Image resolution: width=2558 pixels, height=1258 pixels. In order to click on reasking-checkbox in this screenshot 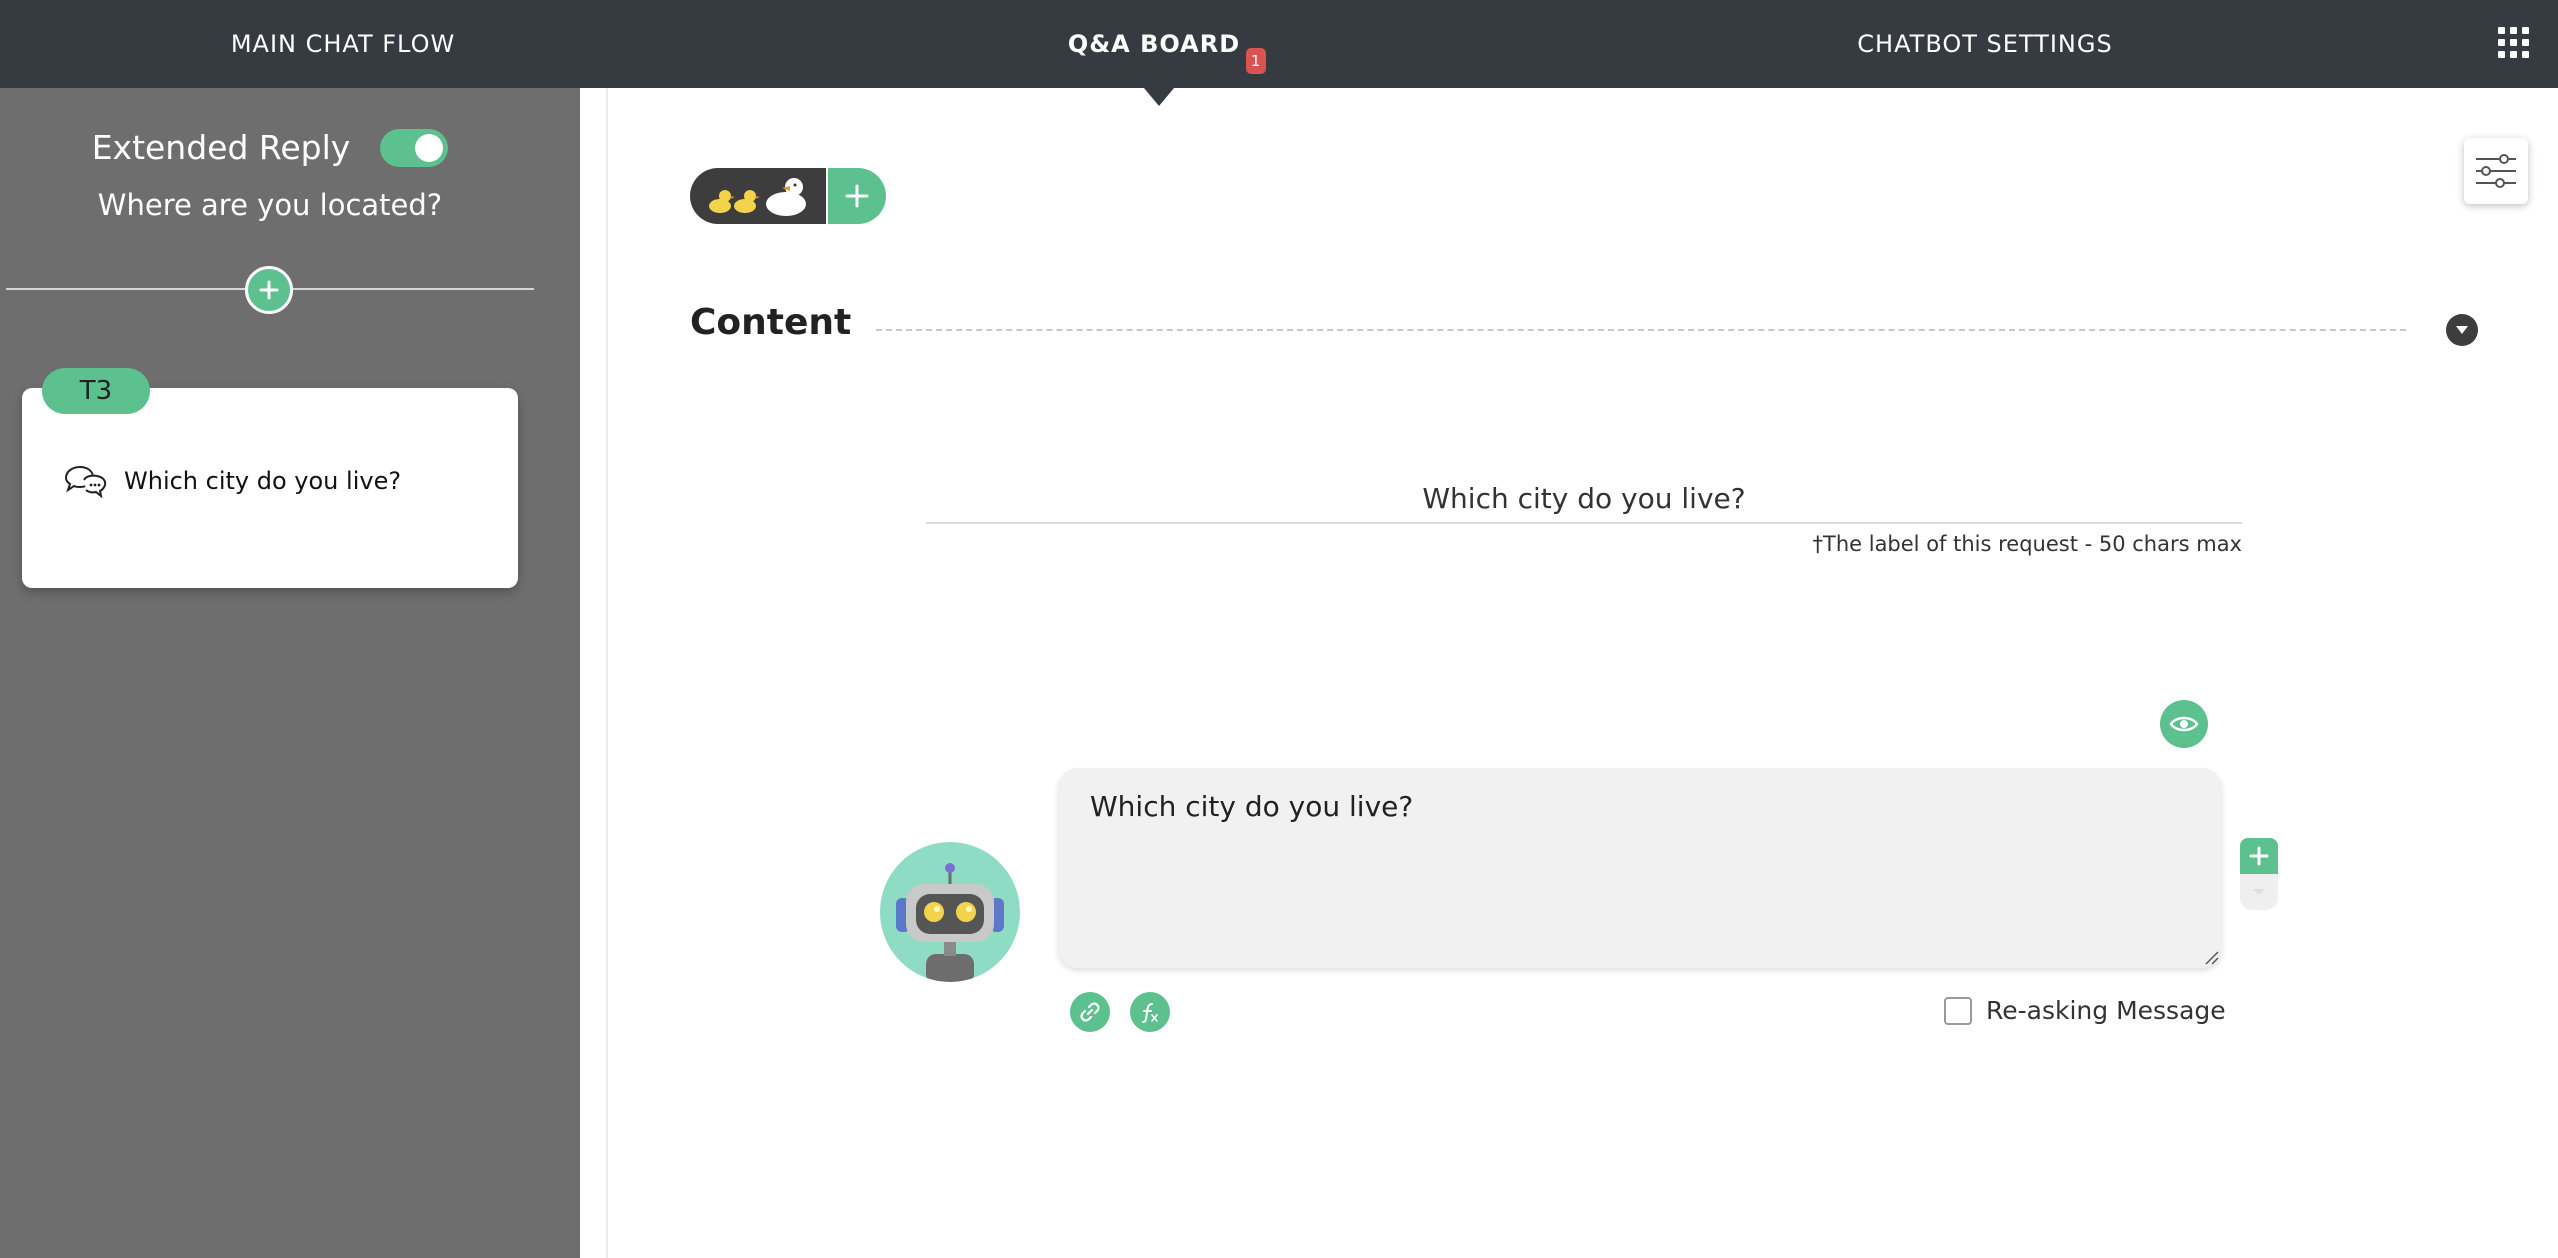, I will do `click(1958, 1010)`.